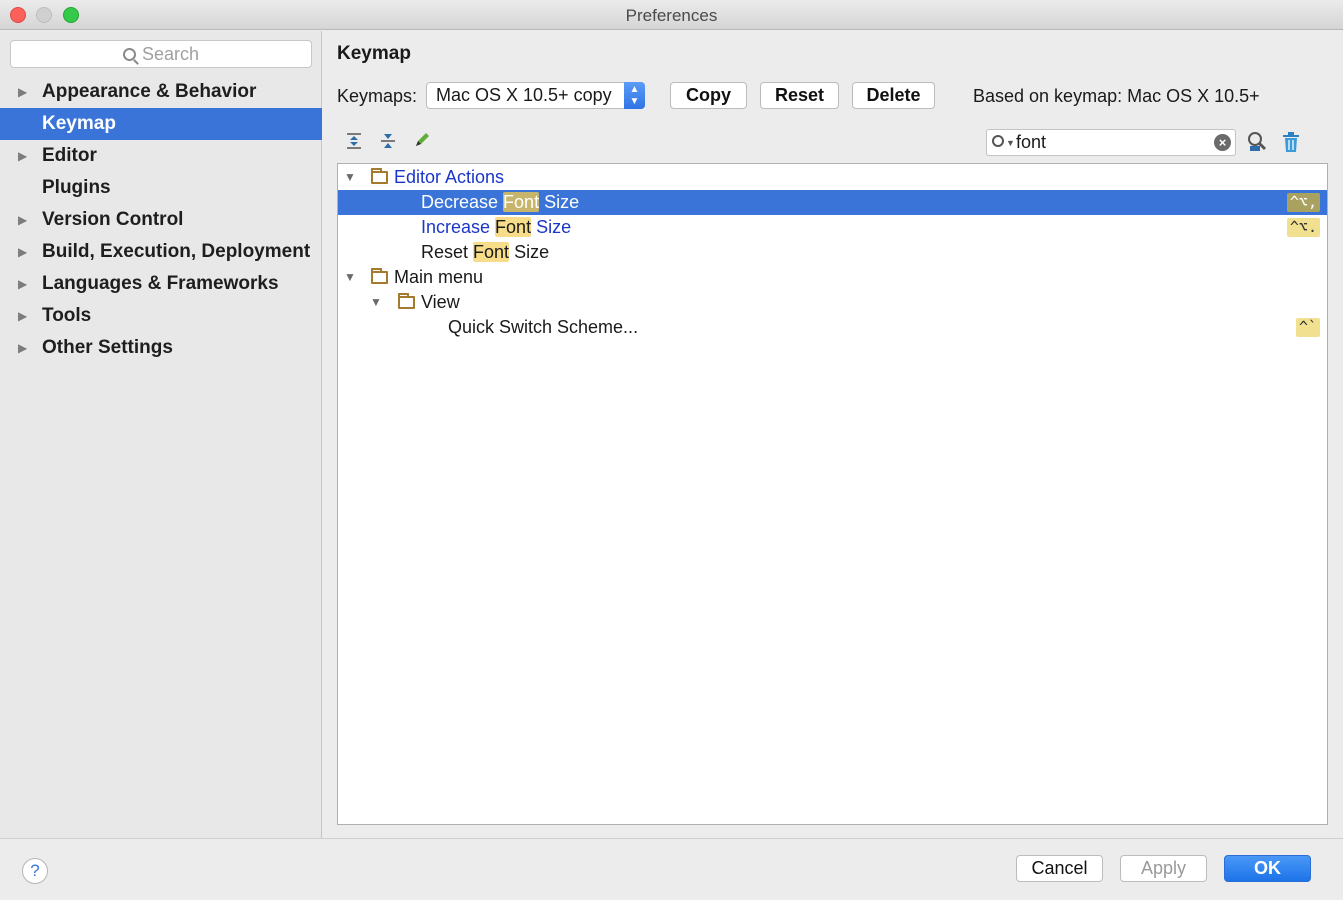 The height and width of the screenshot is (900, 1343). Describe the element at coordinates (1031, 142) in the screenshot. I see `filter-value: font` at that location.